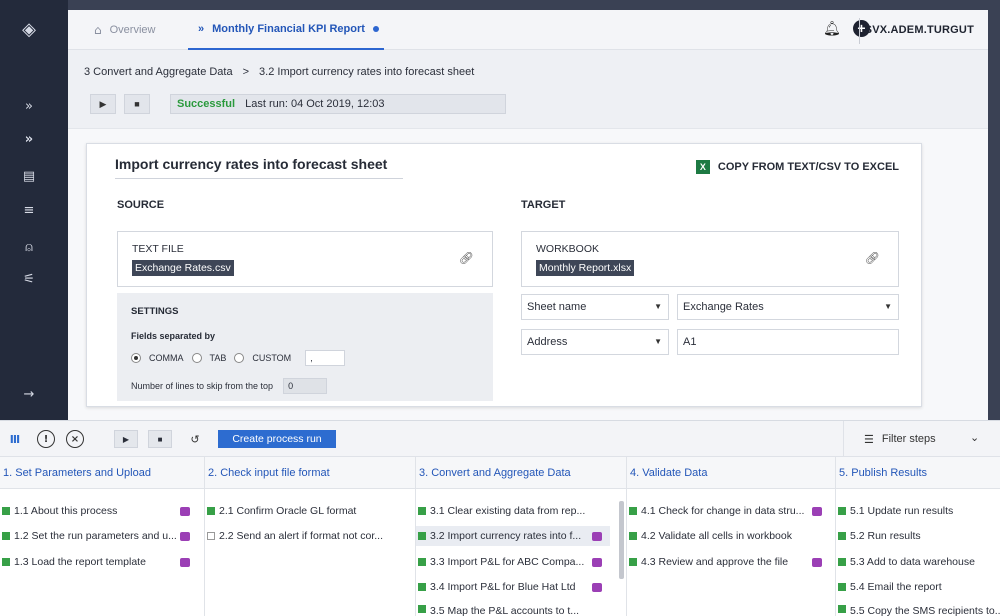  What do you see at coordinates (731, 473) in the screenshot?
I see `column-title: 4. Validate Data` at bounding box center [731, 473].